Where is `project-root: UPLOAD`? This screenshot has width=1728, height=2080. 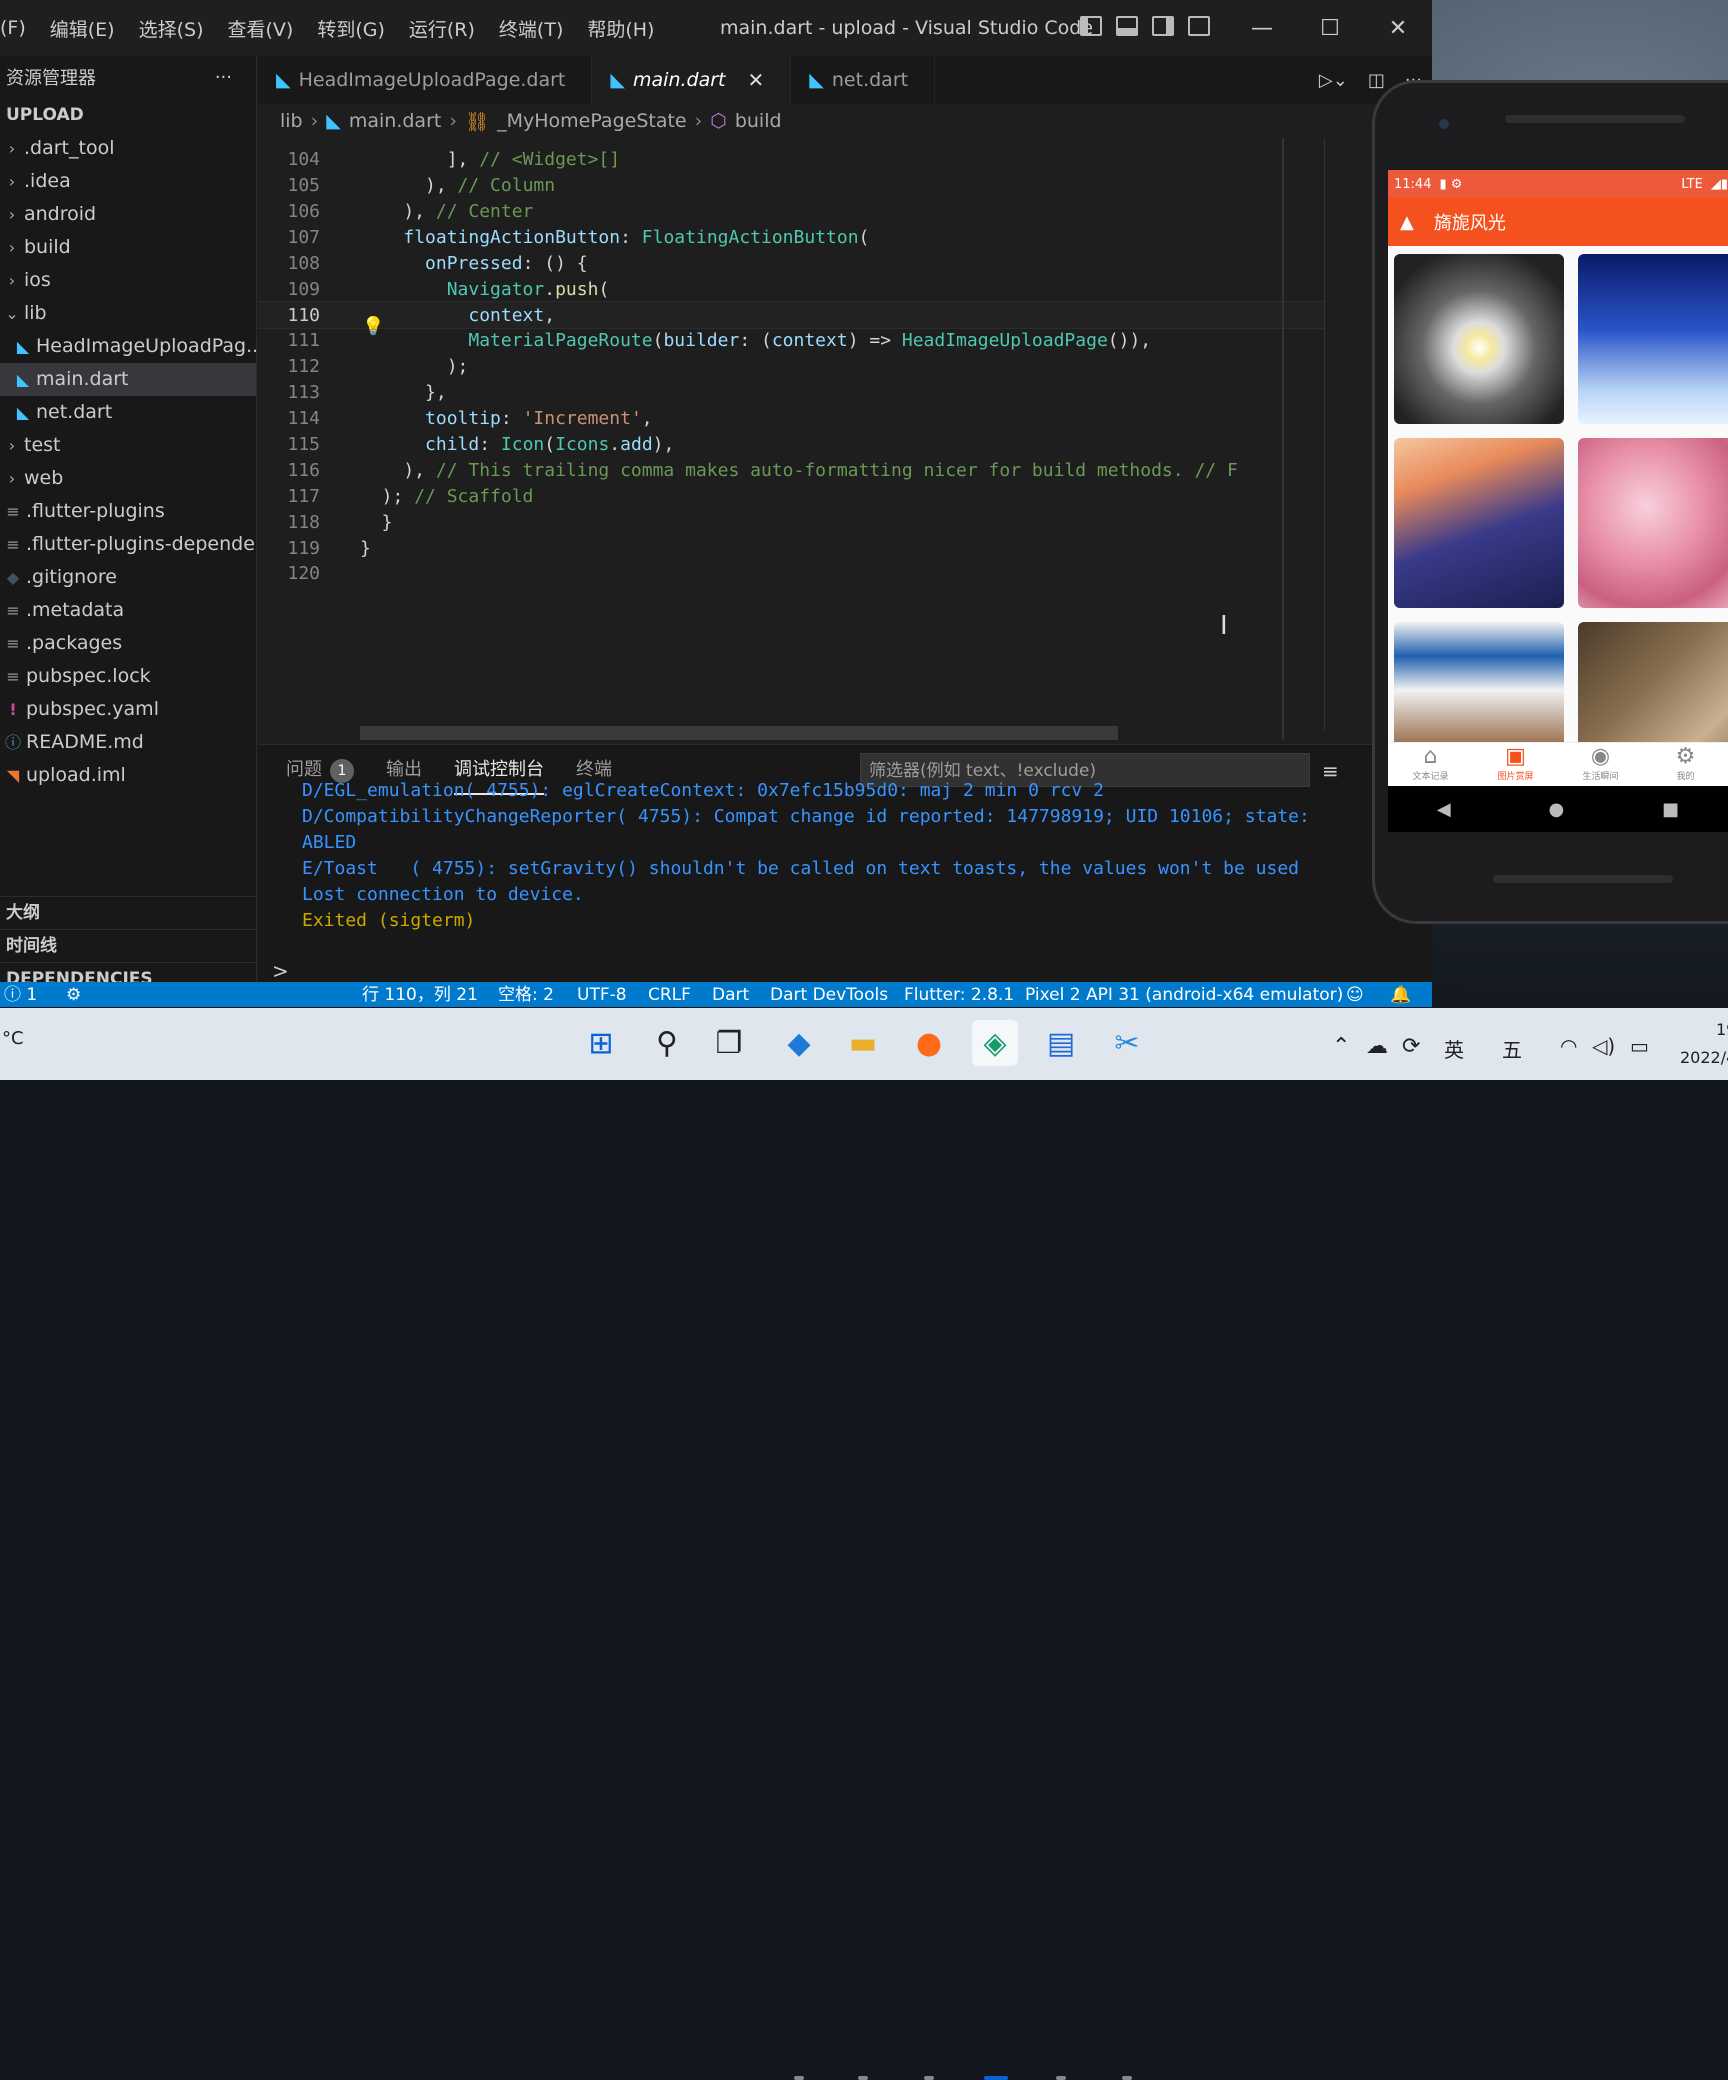
project-root: UPLOAD is located at coordinates (128, 115).